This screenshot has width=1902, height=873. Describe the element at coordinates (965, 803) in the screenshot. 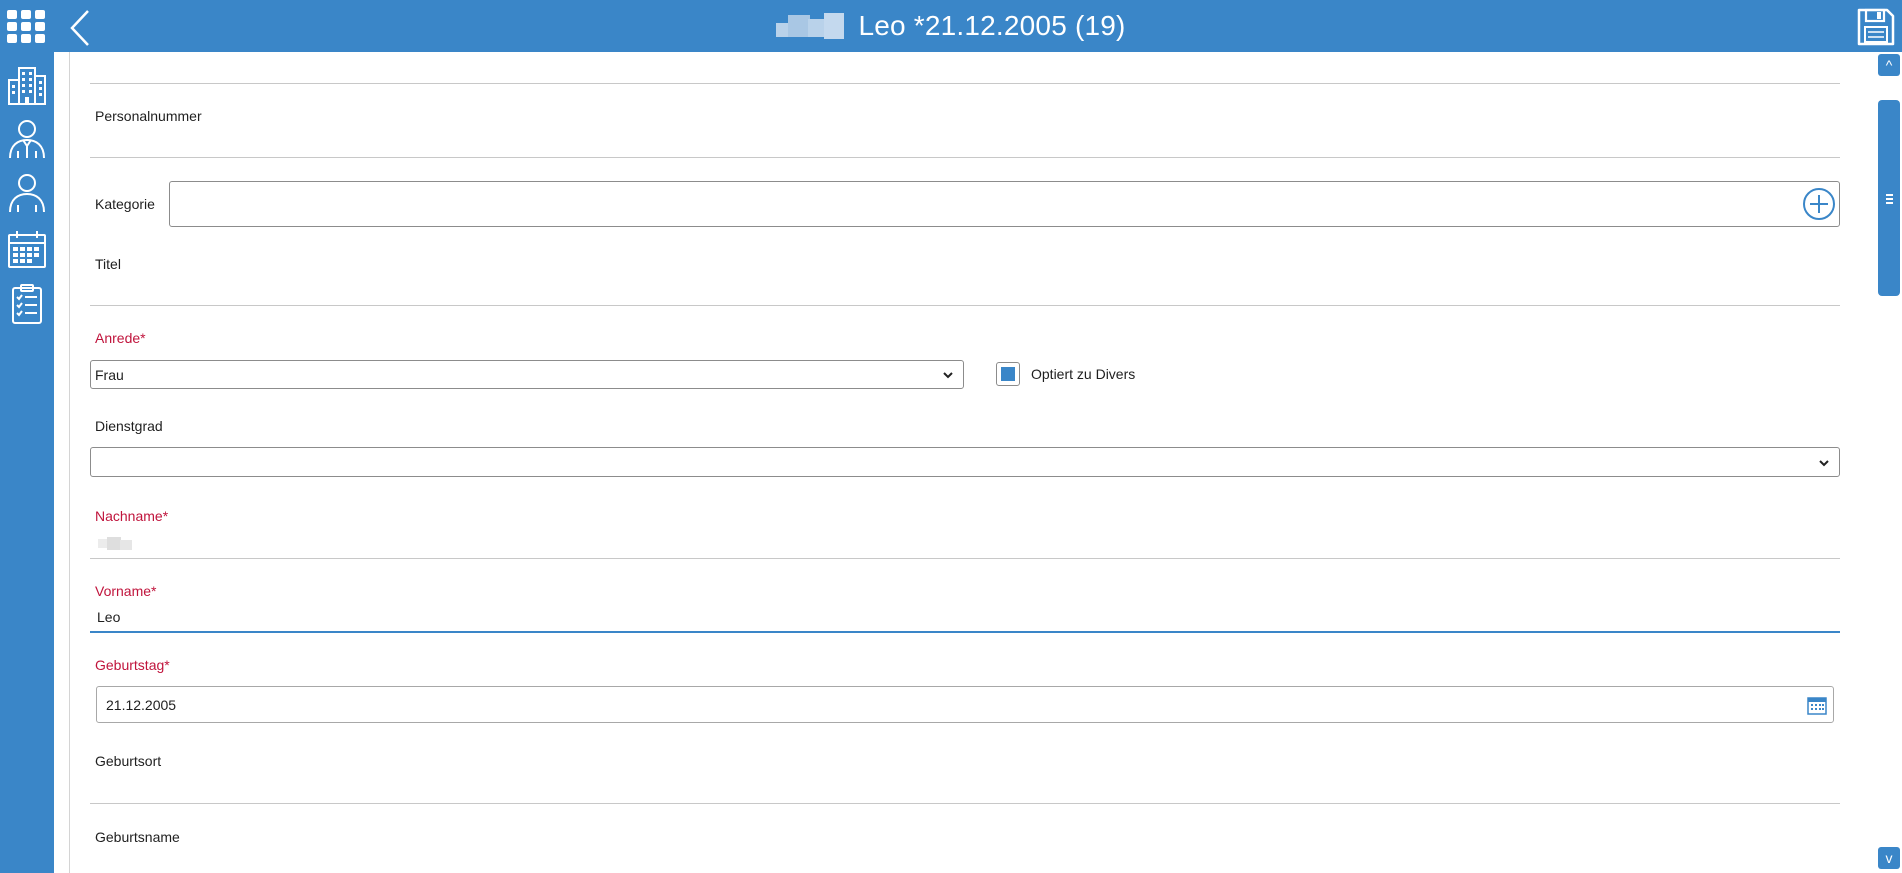

I see `geburtsort-underline` at that location.